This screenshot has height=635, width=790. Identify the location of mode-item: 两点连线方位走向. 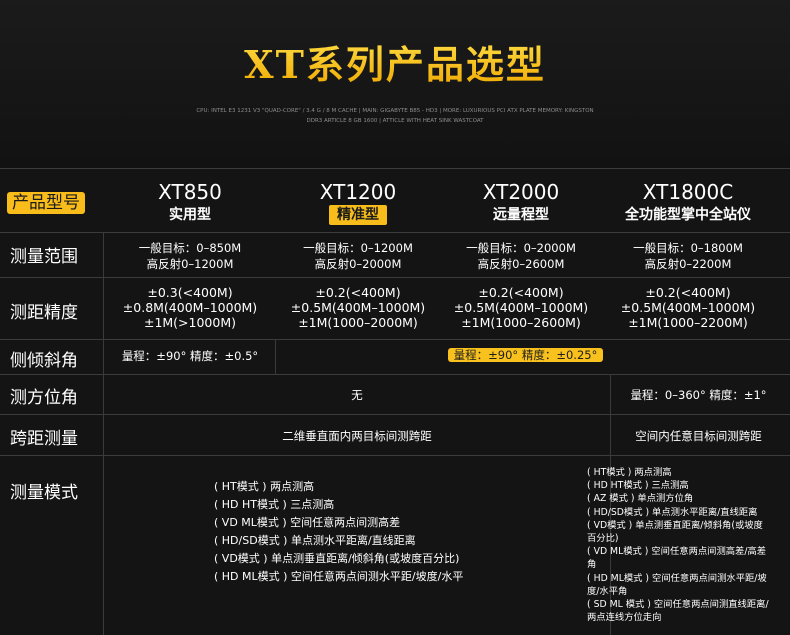
(624, 618).